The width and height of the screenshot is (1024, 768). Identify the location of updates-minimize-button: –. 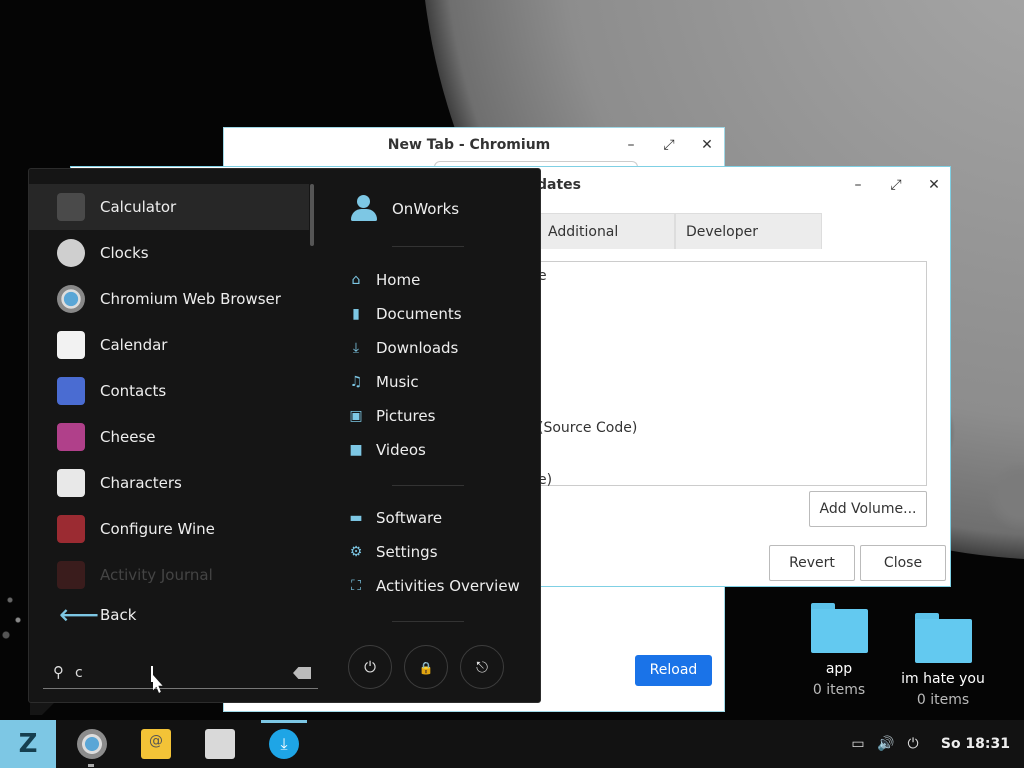
(858, 185).